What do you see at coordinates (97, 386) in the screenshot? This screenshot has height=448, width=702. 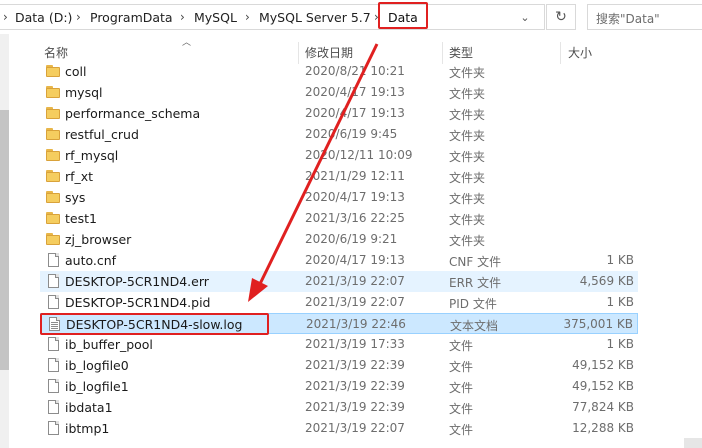 I see `file-name: ib_logfile1` at bounding box center [97, 386].